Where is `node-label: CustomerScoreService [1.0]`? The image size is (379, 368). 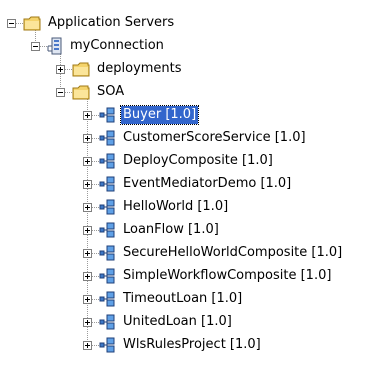
node-label: CustomerScoreService [1.0] is located at coordinates (214, 137).